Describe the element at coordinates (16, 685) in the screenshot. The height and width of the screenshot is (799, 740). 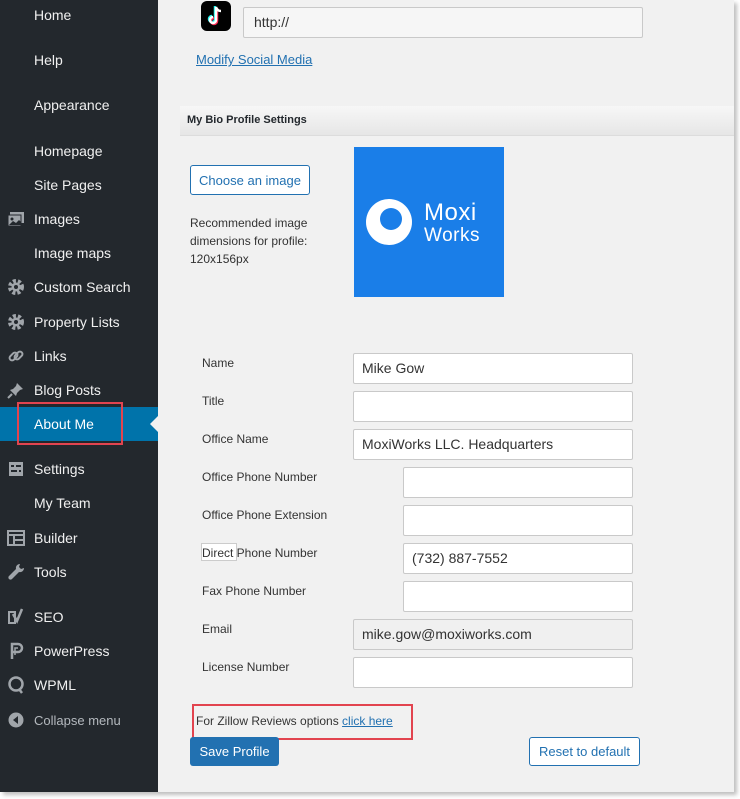
I see `wpml-icon` at that location.